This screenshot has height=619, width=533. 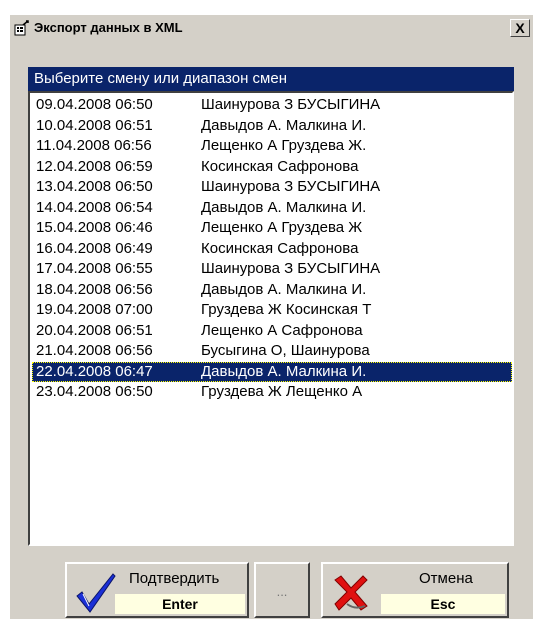 What do you see at coordinates (520, 28) in the screenshot?
I see `close-button: X` at bounding box center [520, 28].